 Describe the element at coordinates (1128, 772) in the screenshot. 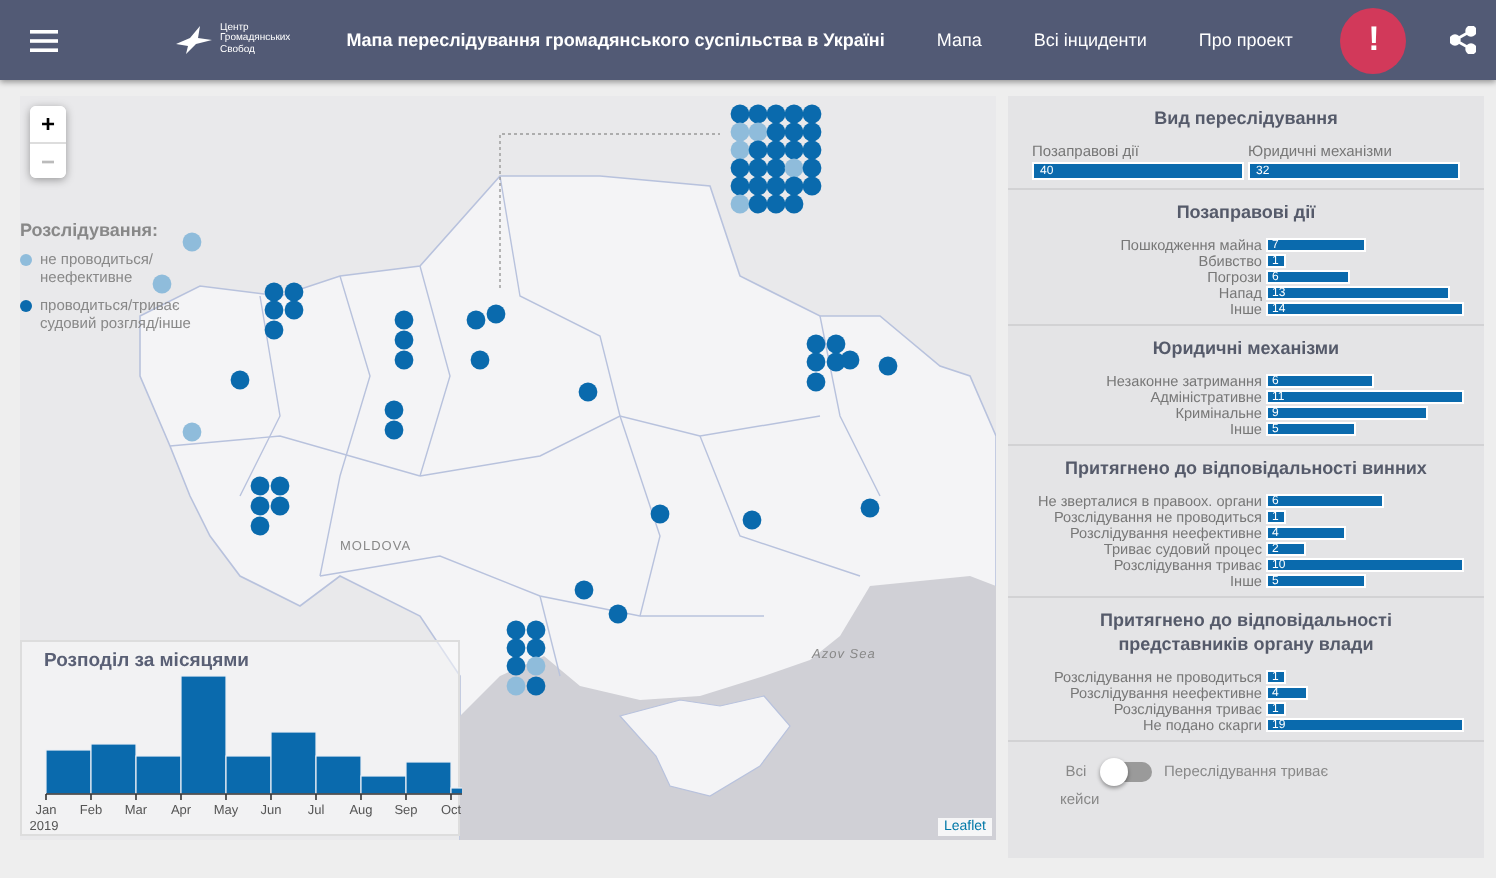

I see `toggle-switch` at that location.